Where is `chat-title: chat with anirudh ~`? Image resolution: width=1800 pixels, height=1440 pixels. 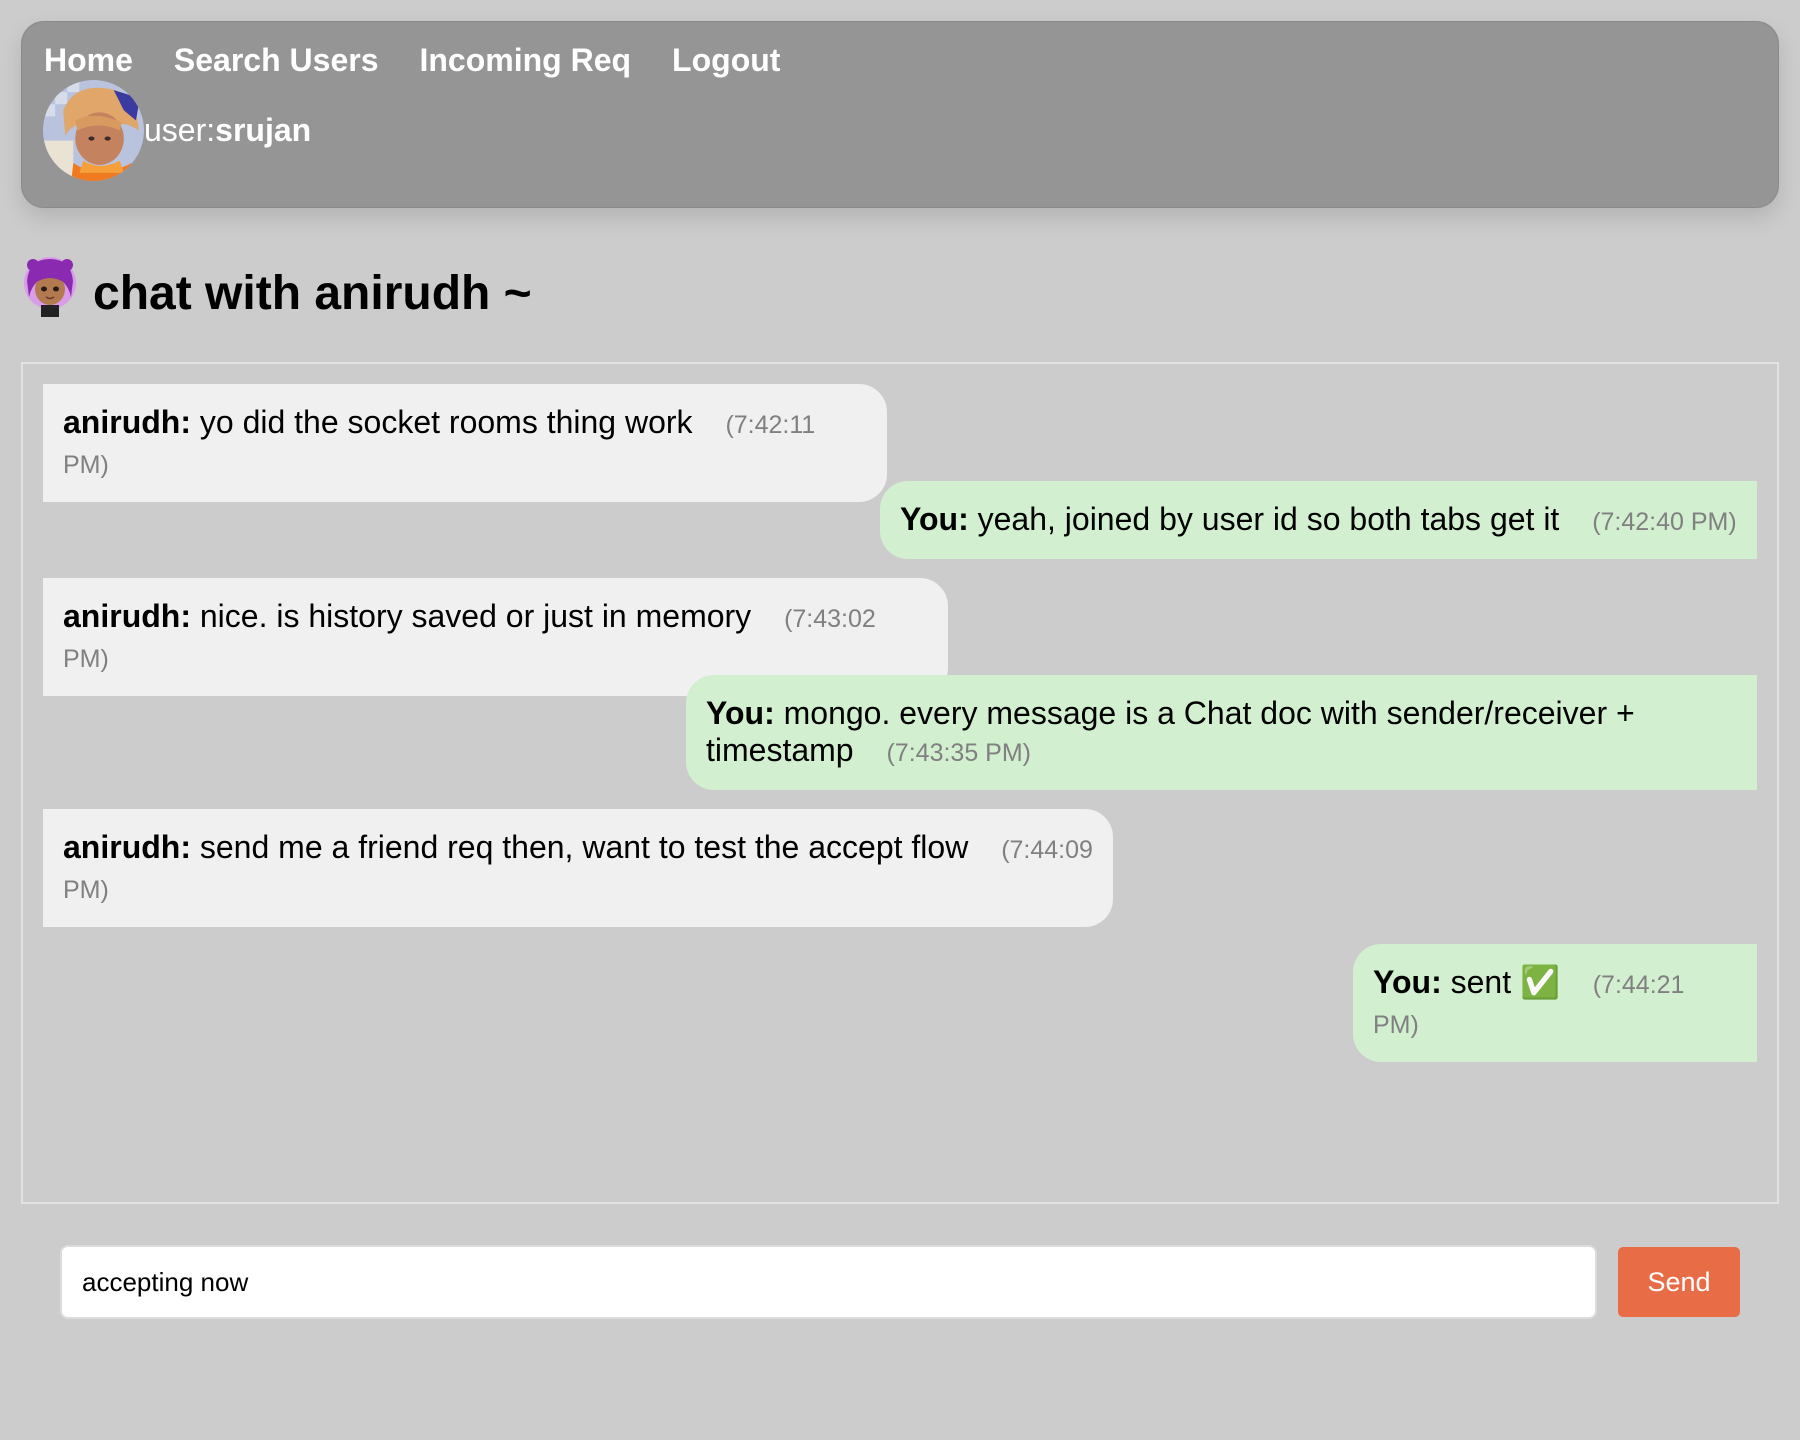
chat-title: chat with anirudh ~ is located at coordinates (312, 293).